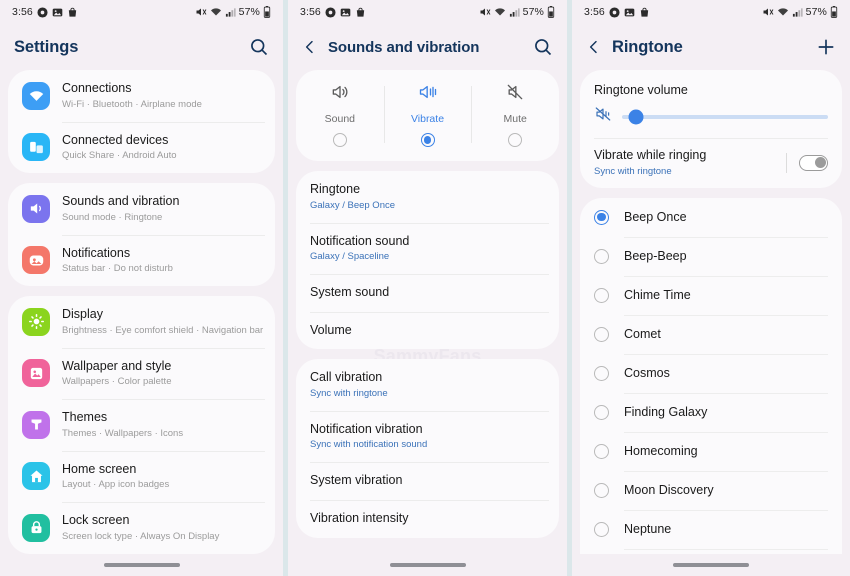  I want to click on status-bar-right: 57%, so click(800, 12).